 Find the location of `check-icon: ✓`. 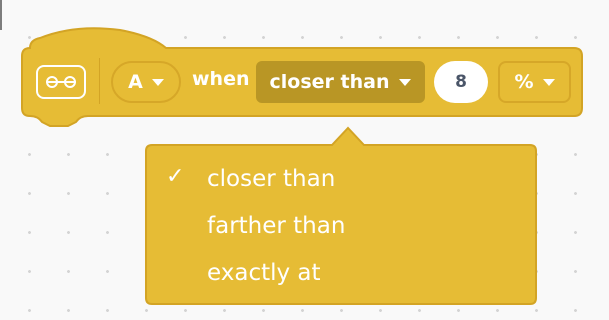

check-icon: ✓ is located at coordinates (175, 176).